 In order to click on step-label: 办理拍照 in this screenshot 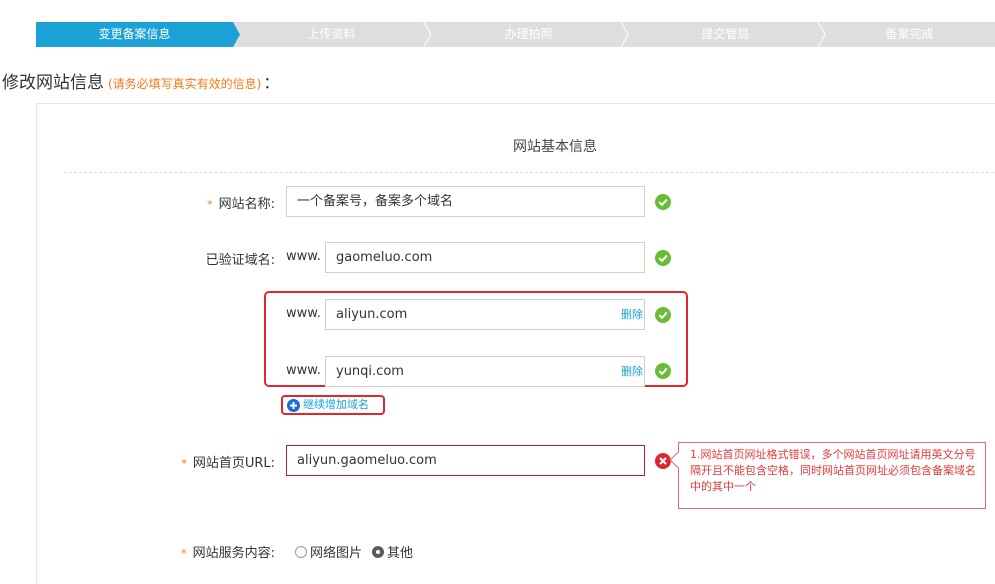, I will do `click(528, 34)`.